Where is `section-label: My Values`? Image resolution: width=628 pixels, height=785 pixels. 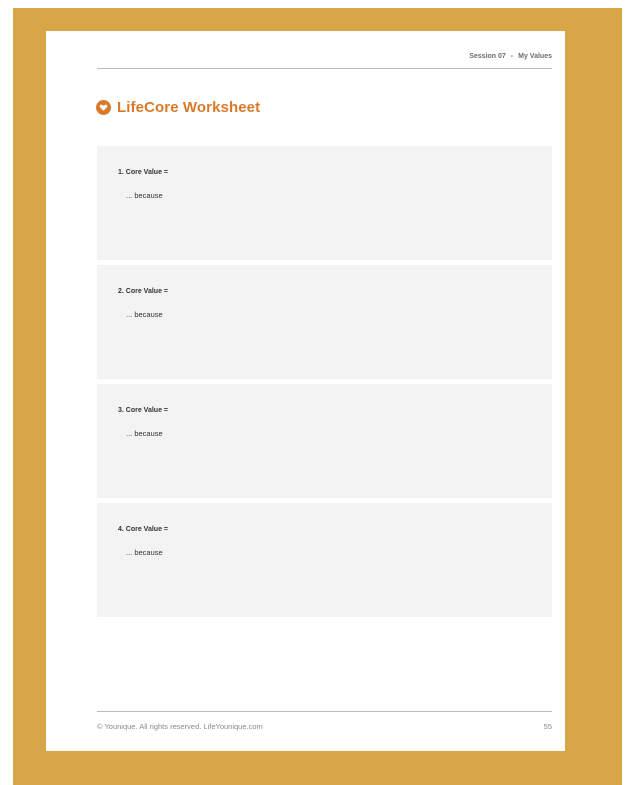 section-label: My Values is located at coordinates (535, 56).